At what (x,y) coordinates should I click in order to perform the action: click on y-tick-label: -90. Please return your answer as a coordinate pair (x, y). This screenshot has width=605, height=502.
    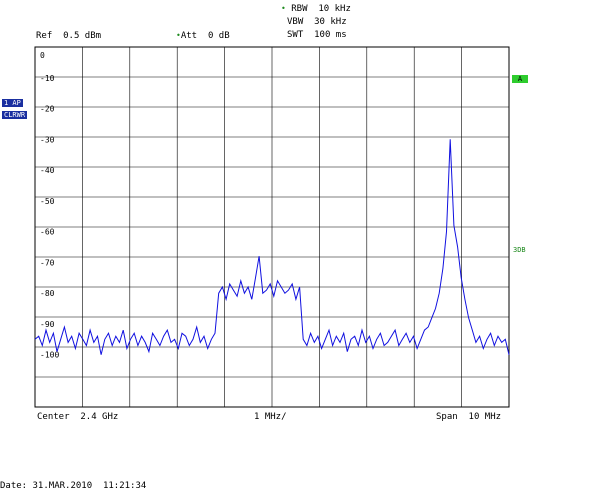
    Looking at the image, I should click on (47, 324).